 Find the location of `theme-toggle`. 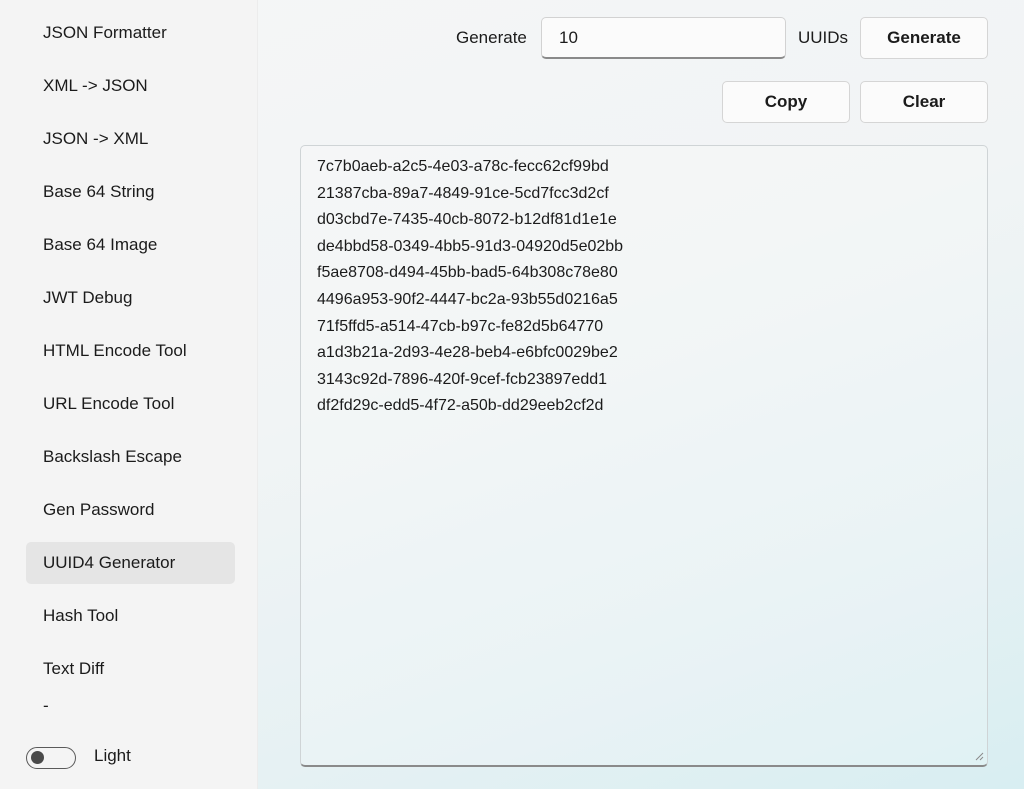

theme-toggle is located at coordinates (51, 758).